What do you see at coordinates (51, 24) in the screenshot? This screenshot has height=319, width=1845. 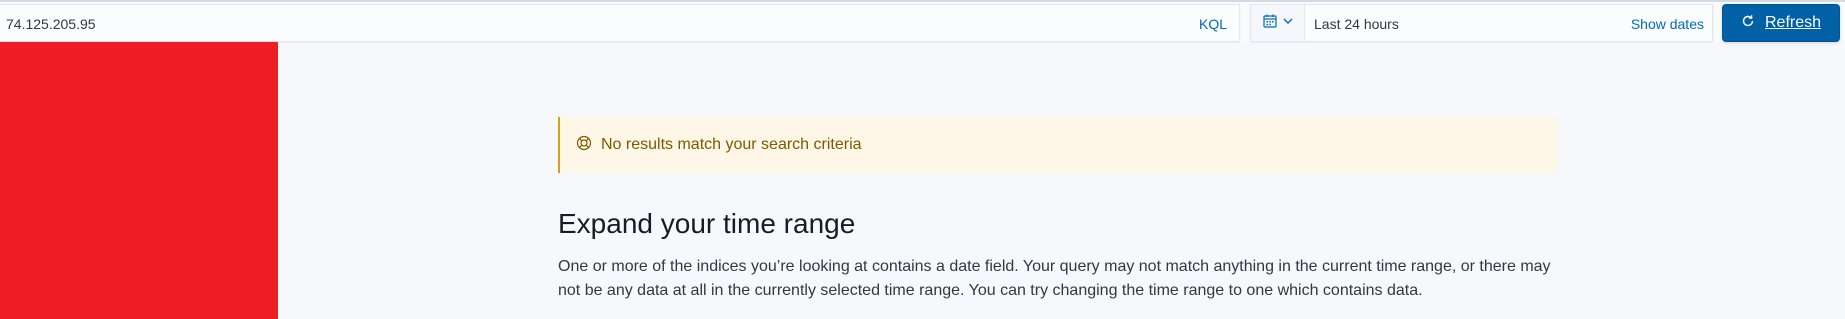 I see `search-query-text: 74.125.205.95` at bounding box center [51, 24].